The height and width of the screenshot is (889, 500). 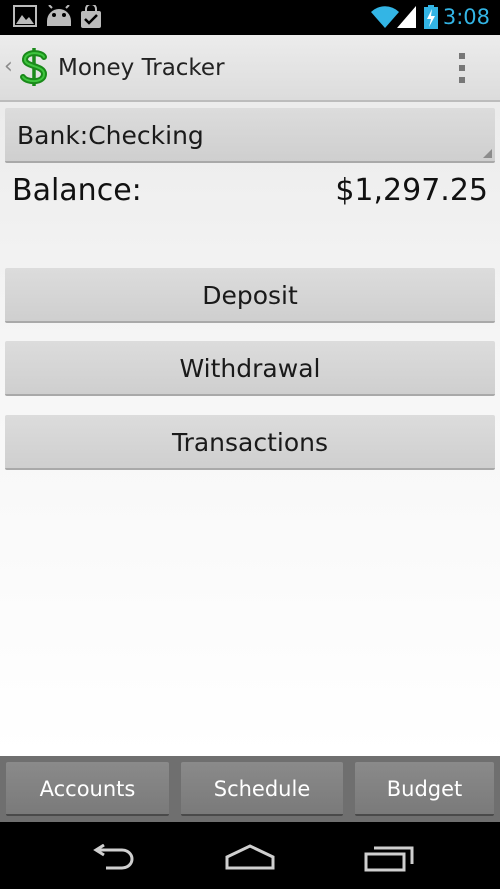 I want to click on spinner-arrow-icon, so click(x=487, y=153).